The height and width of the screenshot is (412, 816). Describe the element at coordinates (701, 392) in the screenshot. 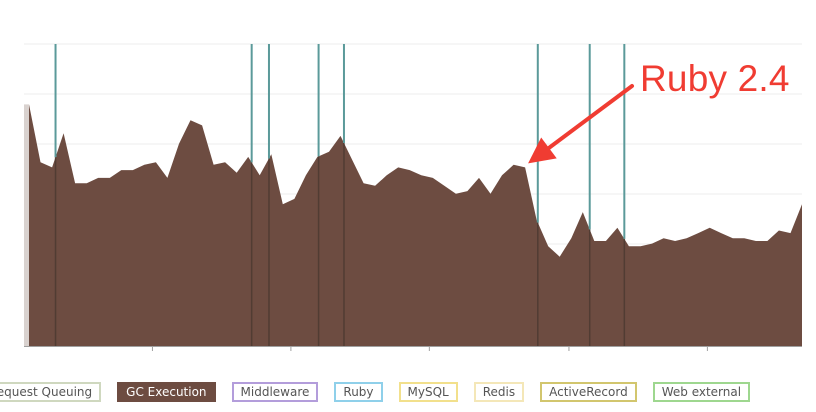

I see `legend-item-web-external: Web external` at that location.